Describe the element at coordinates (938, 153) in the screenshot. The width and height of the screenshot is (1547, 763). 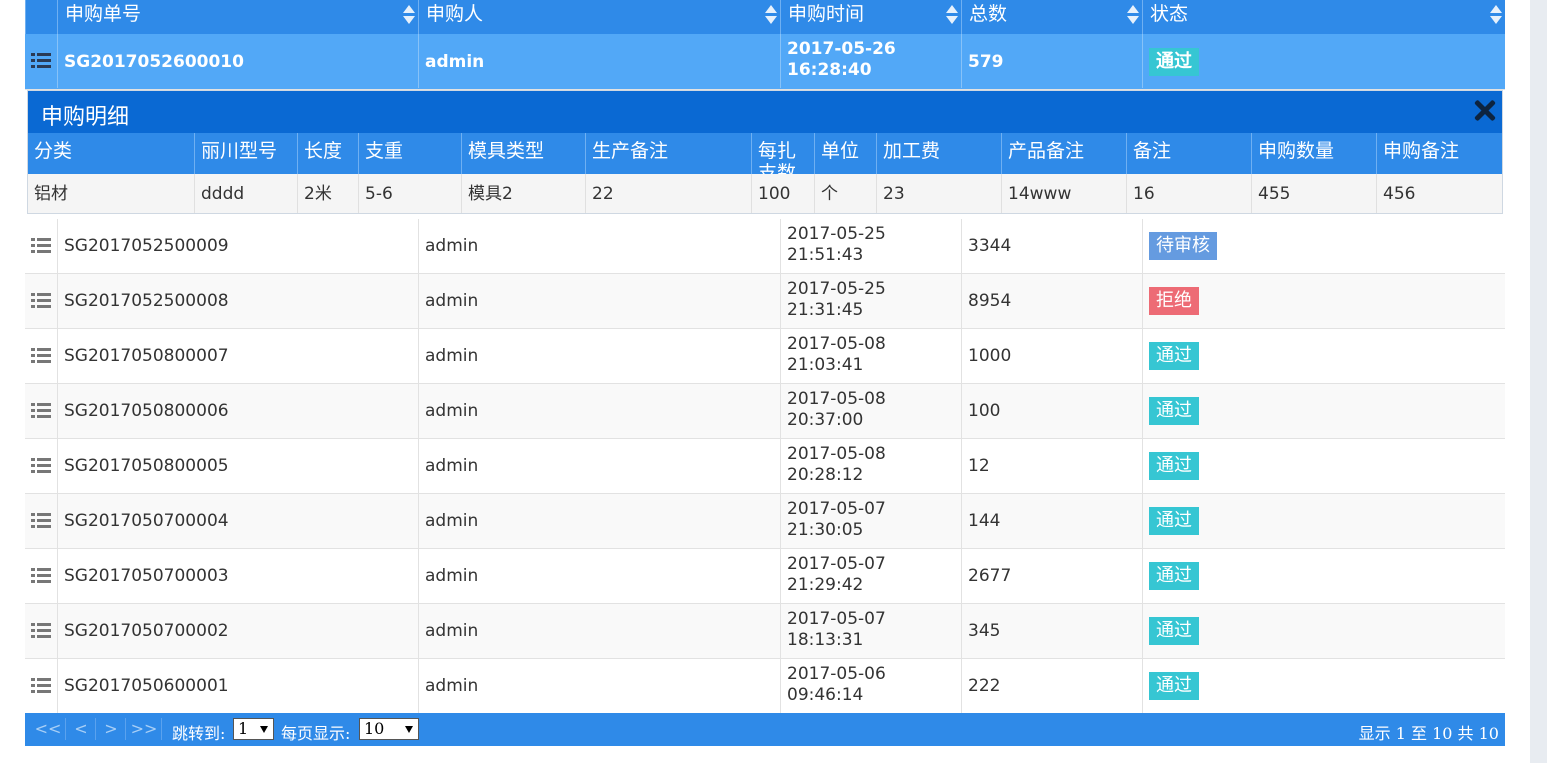
I see `detail-col-processing-fee: 加工费` at that location.